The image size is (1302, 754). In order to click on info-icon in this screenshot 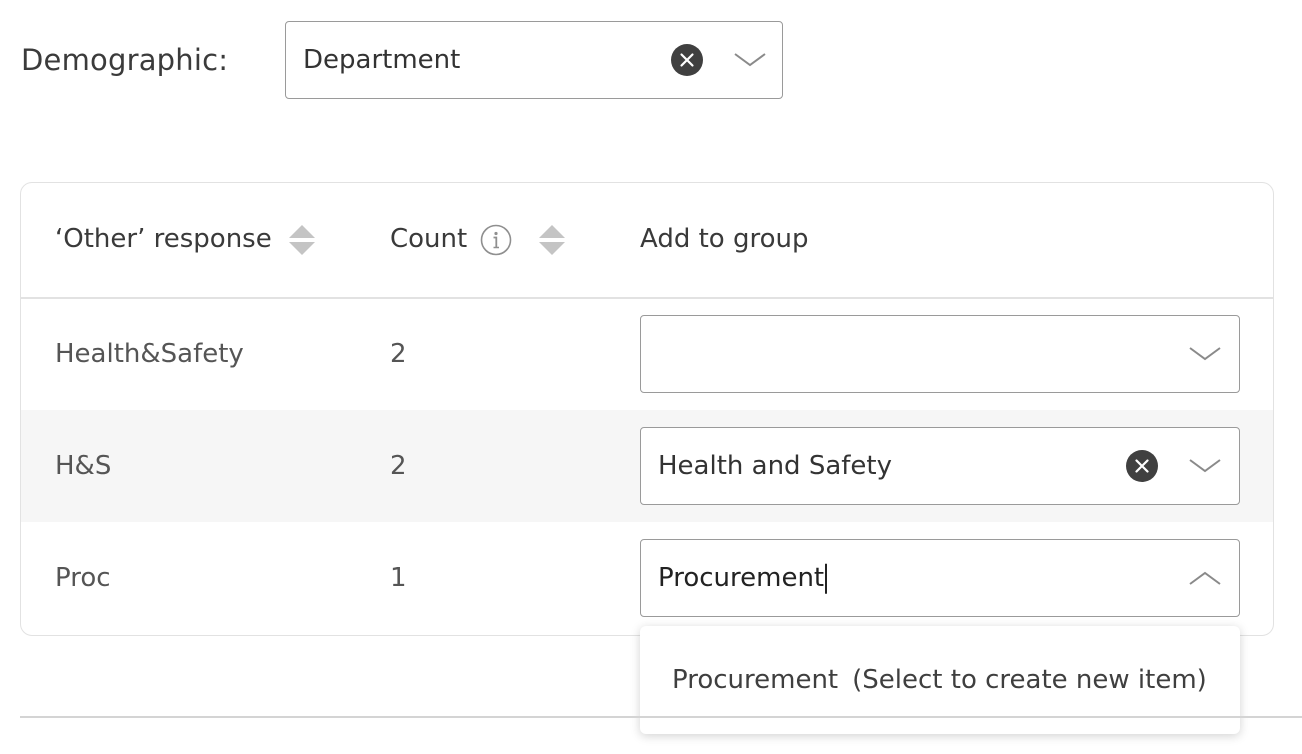, I will do `click(496, 240)`.